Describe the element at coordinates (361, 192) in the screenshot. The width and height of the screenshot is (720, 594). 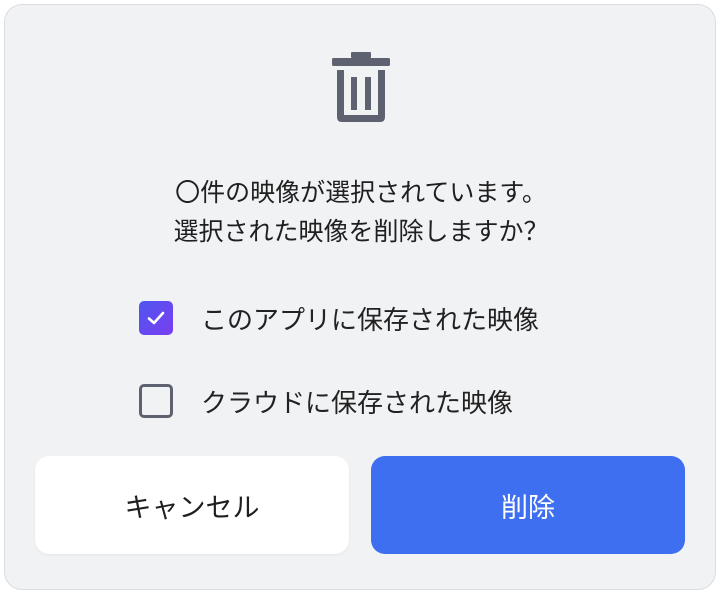
I see `message-line-1: 〇件の映像が選択されています。` at that location.